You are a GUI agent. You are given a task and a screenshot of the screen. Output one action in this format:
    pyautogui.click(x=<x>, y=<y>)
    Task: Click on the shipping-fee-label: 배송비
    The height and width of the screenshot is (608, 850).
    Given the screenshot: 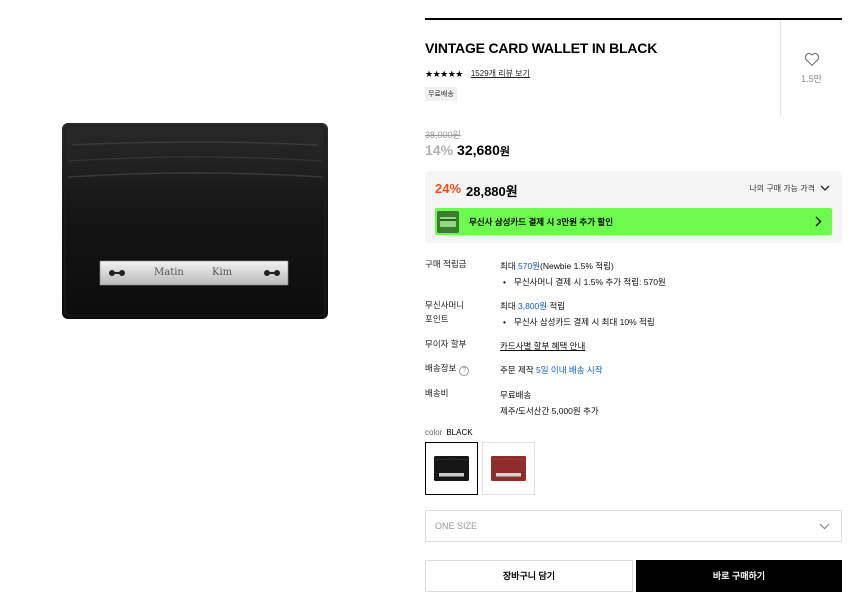 What is the action you would take?
    pyautogui.click(x=437, y=393)
    